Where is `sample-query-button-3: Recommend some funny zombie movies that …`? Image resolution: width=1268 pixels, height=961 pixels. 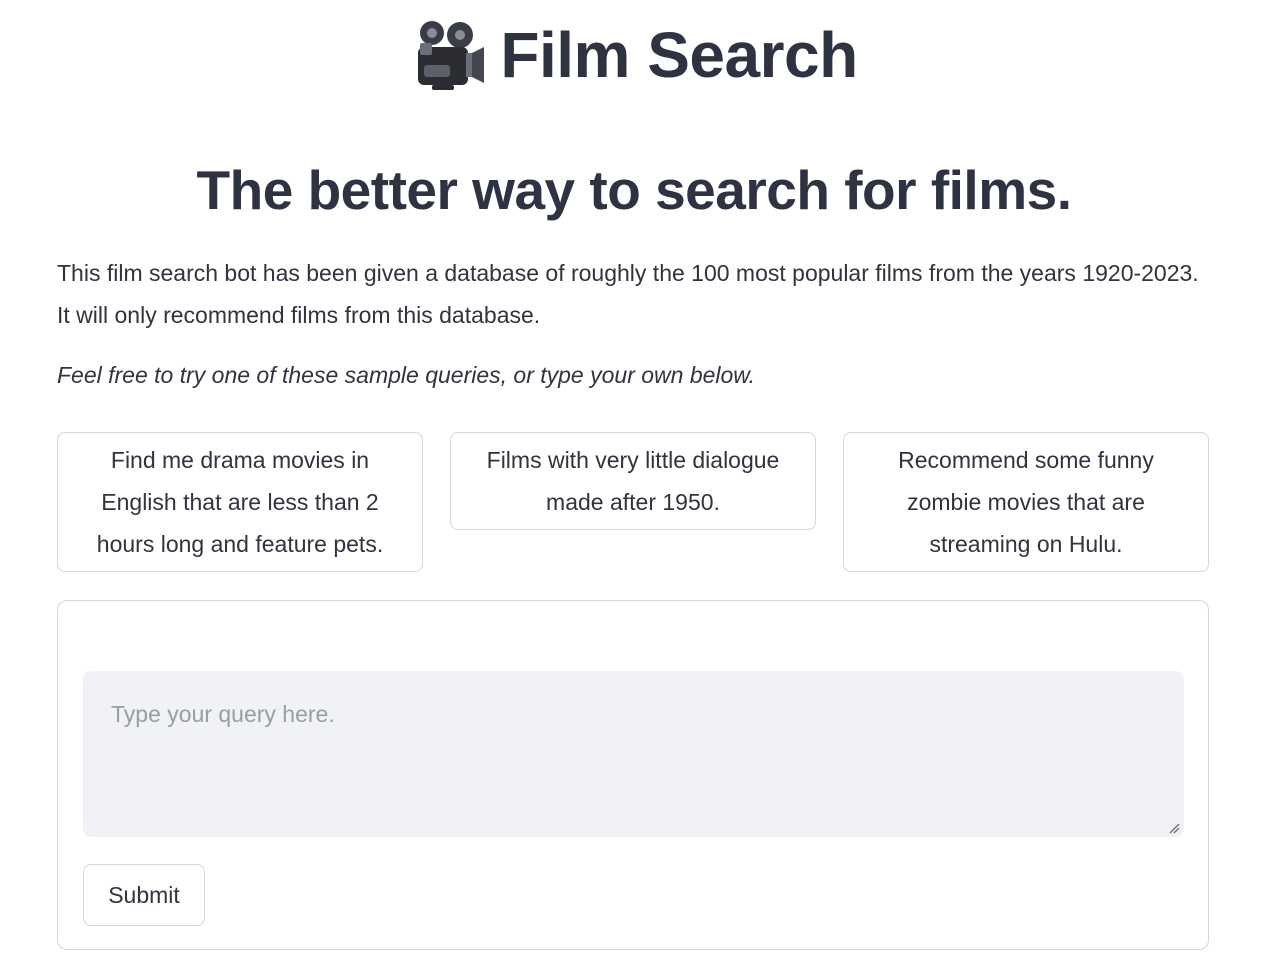 sample-query-button-3: Recommend some funny zombie movies that … is located at coordinates (1026, 502).